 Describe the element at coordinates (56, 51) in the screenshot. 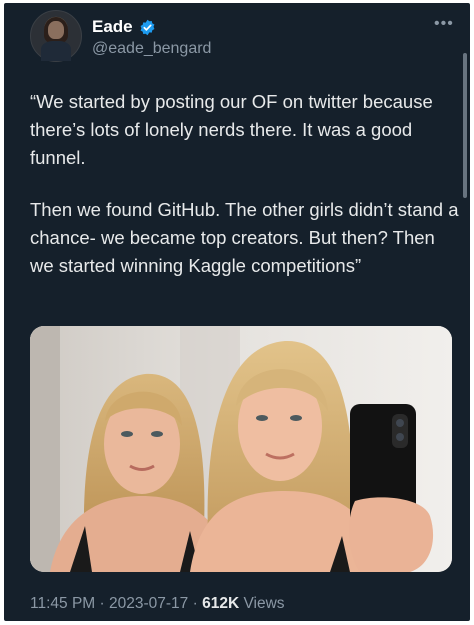

I see `avatar-body` at that location.